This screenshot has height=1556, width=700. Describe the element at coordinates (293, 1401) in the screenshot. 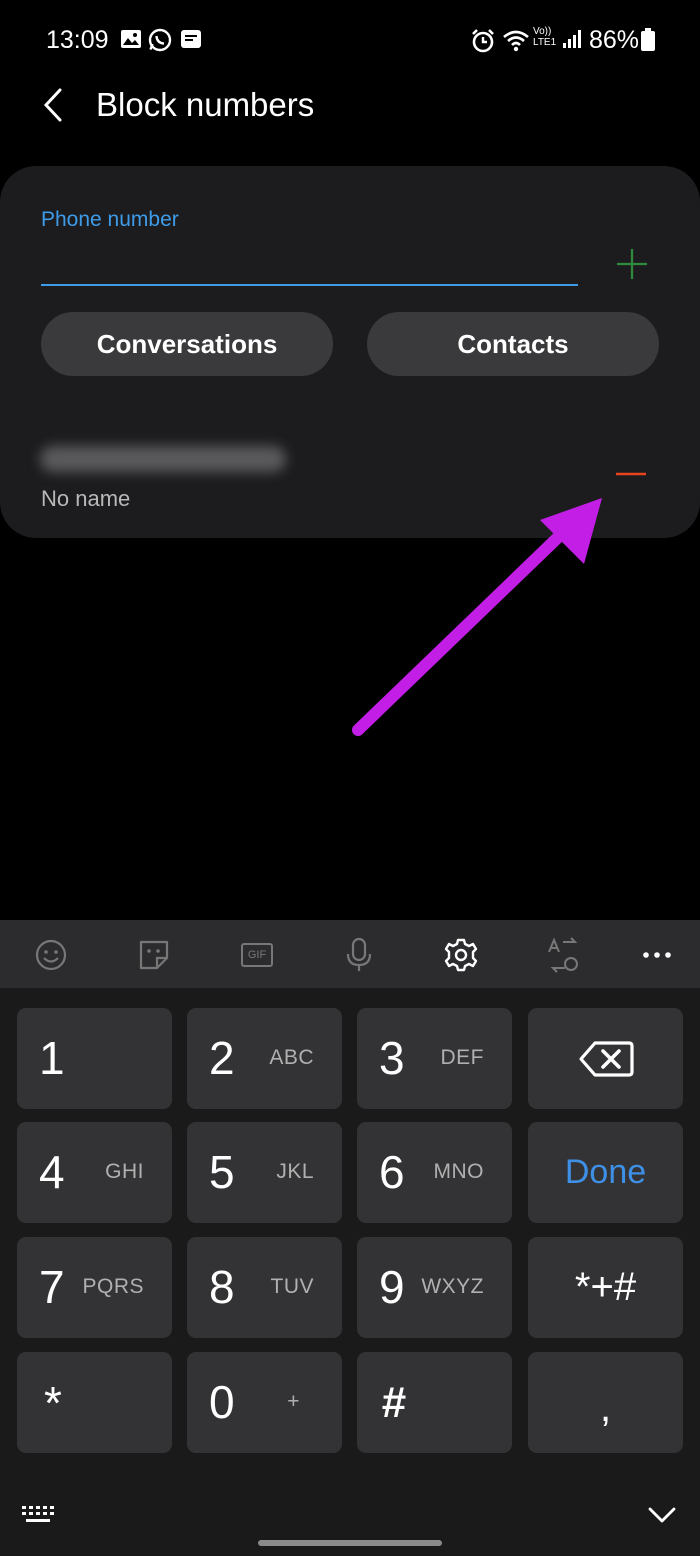

I see `key-letters: +` at that location.